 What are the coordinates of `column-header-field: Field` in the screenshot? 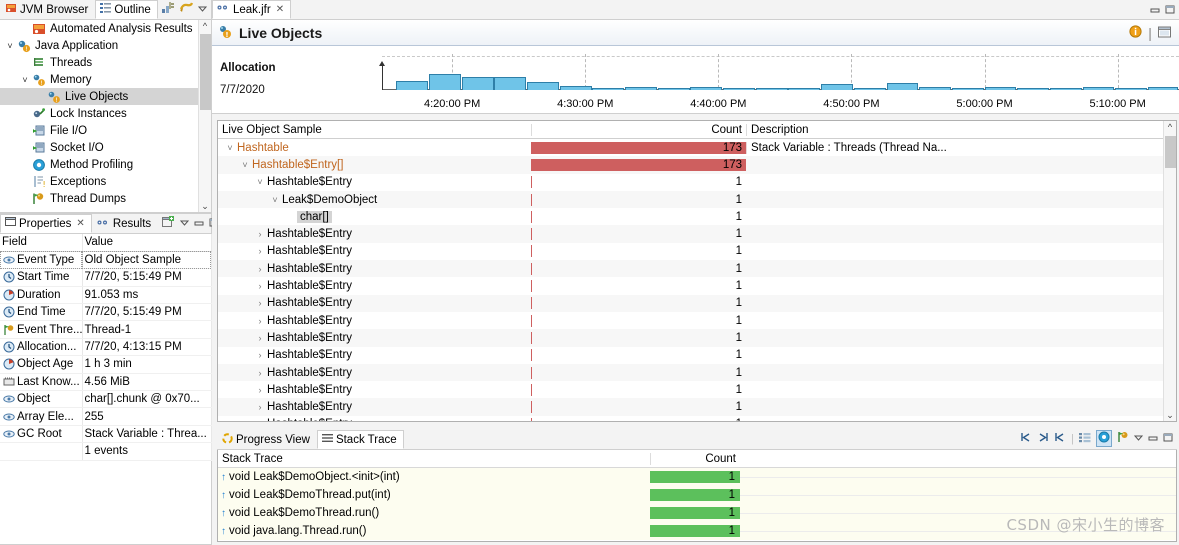 It's located at (41, 243).